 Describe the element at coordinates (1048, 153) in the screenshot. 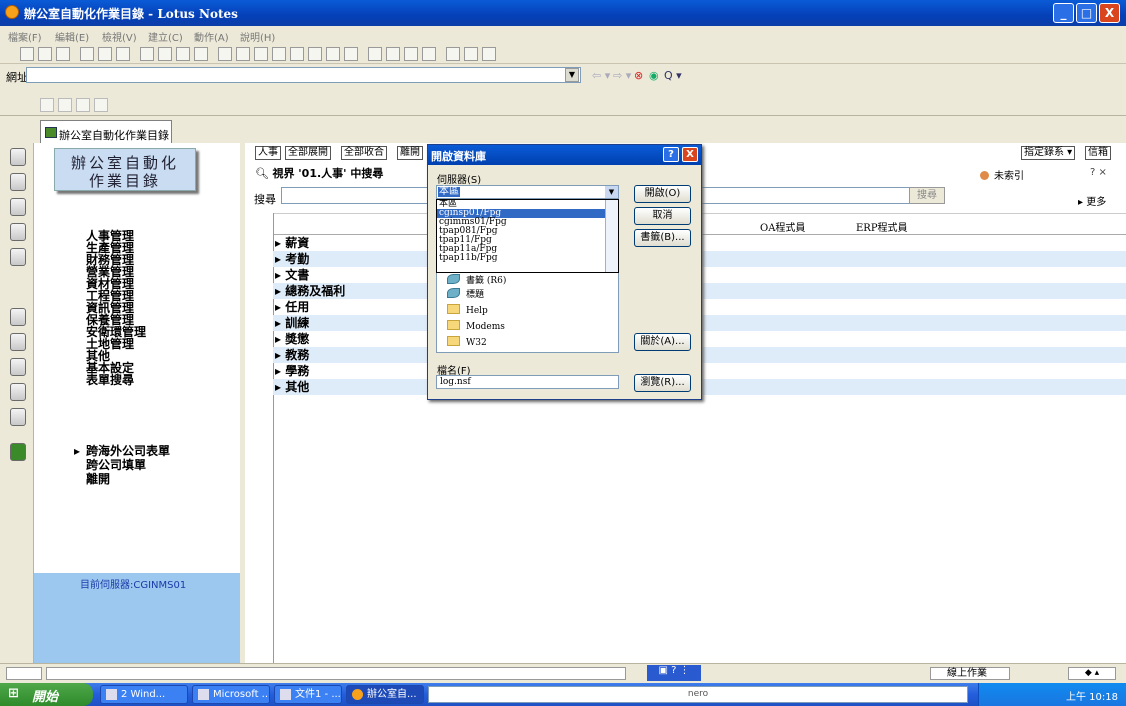

I see `action-specify: 指定錄系 ▾` at that location.